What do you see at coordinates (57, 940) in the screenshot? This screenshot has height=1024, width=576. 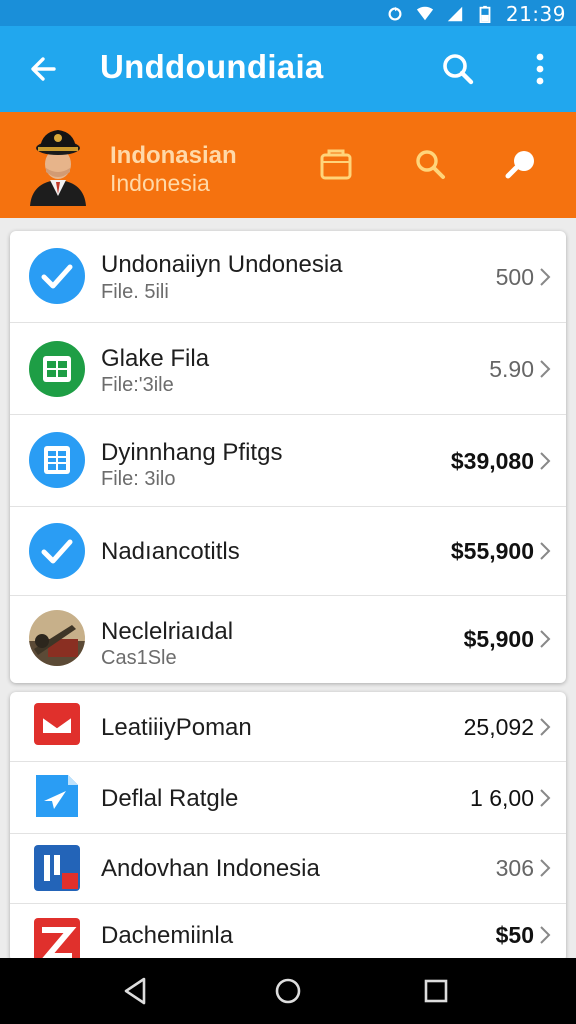 I see `red-app-icon` at bounding box center [57, 940].